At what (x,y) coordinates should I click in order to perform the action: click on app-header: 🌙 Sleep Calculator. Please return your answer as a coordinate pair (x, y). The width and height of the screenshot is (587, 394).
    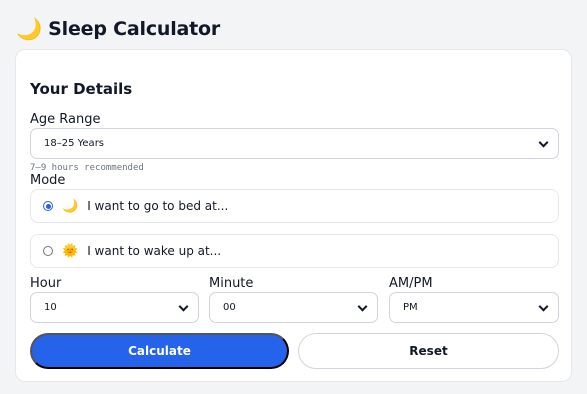
    Looking at the image, I should click on (118, 29).